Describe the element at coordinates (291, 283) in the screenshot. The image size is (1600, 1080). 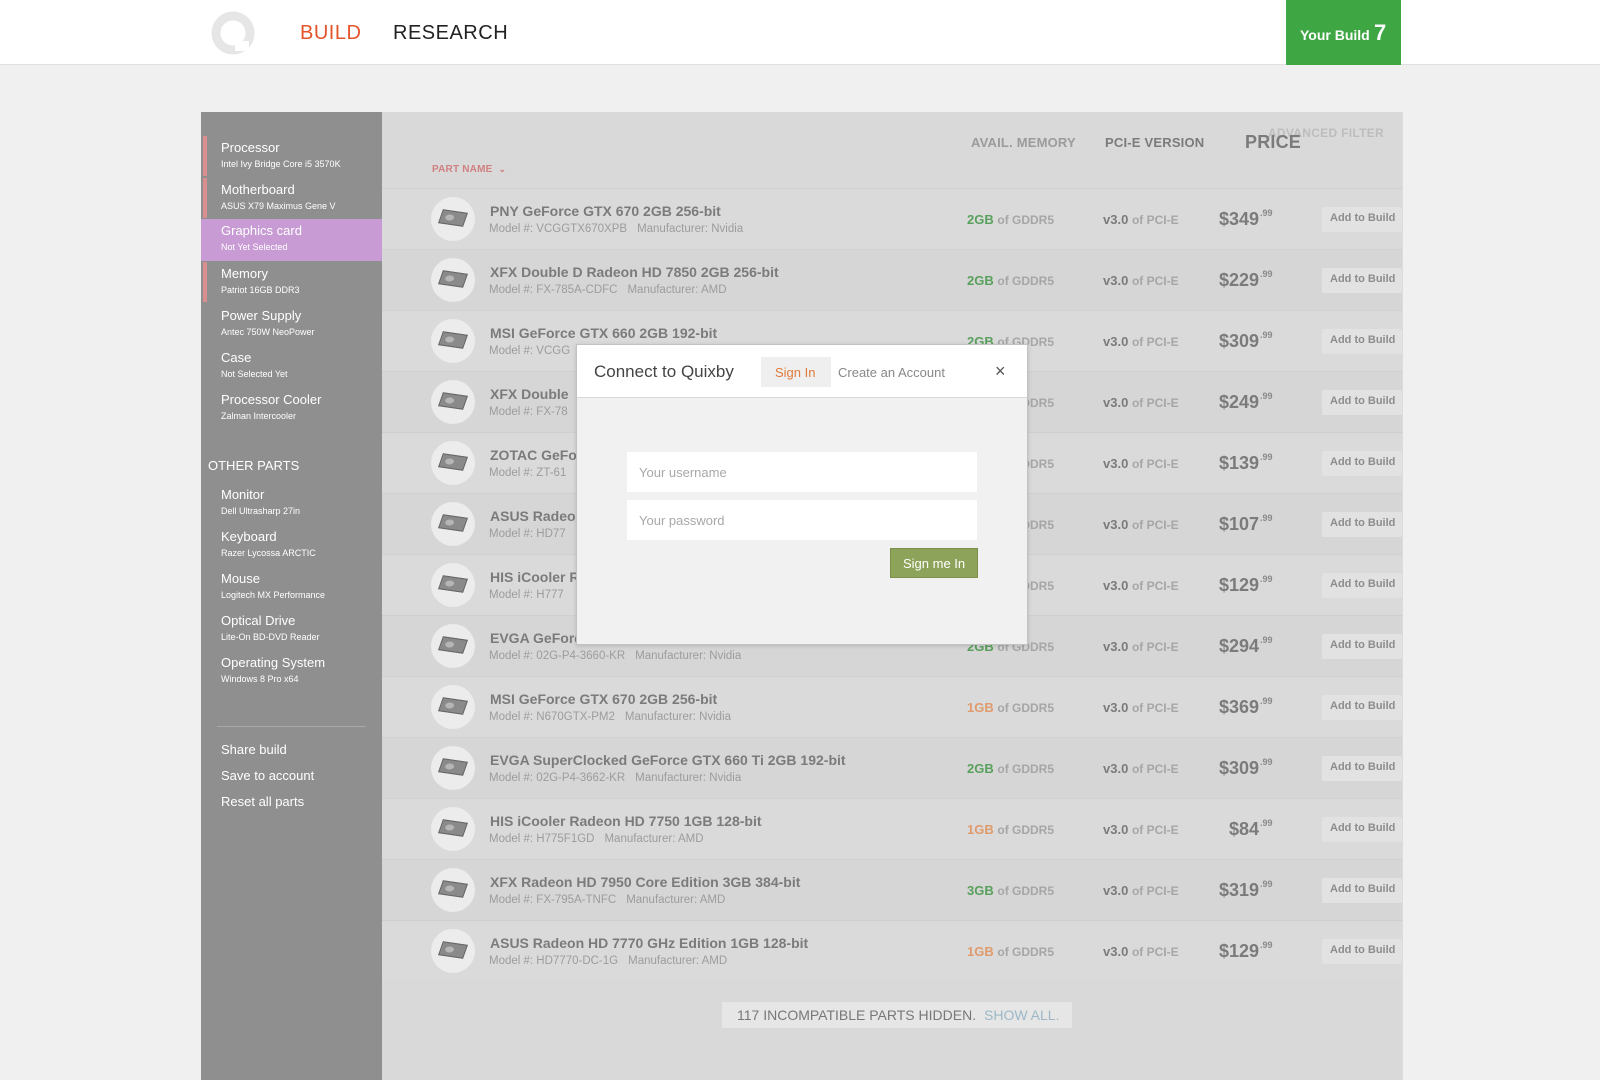
I see `sidebar-item-memory: Memory Patriot 16GB DDR3` at that location.